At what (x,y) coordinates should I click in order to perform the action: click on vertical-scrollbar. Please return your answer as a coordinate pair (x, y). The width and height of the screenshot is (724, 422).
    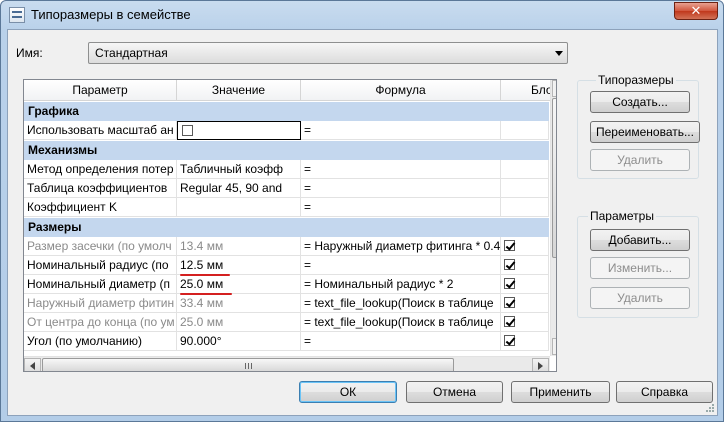
    Looking at the image, I should click on (553, 218).